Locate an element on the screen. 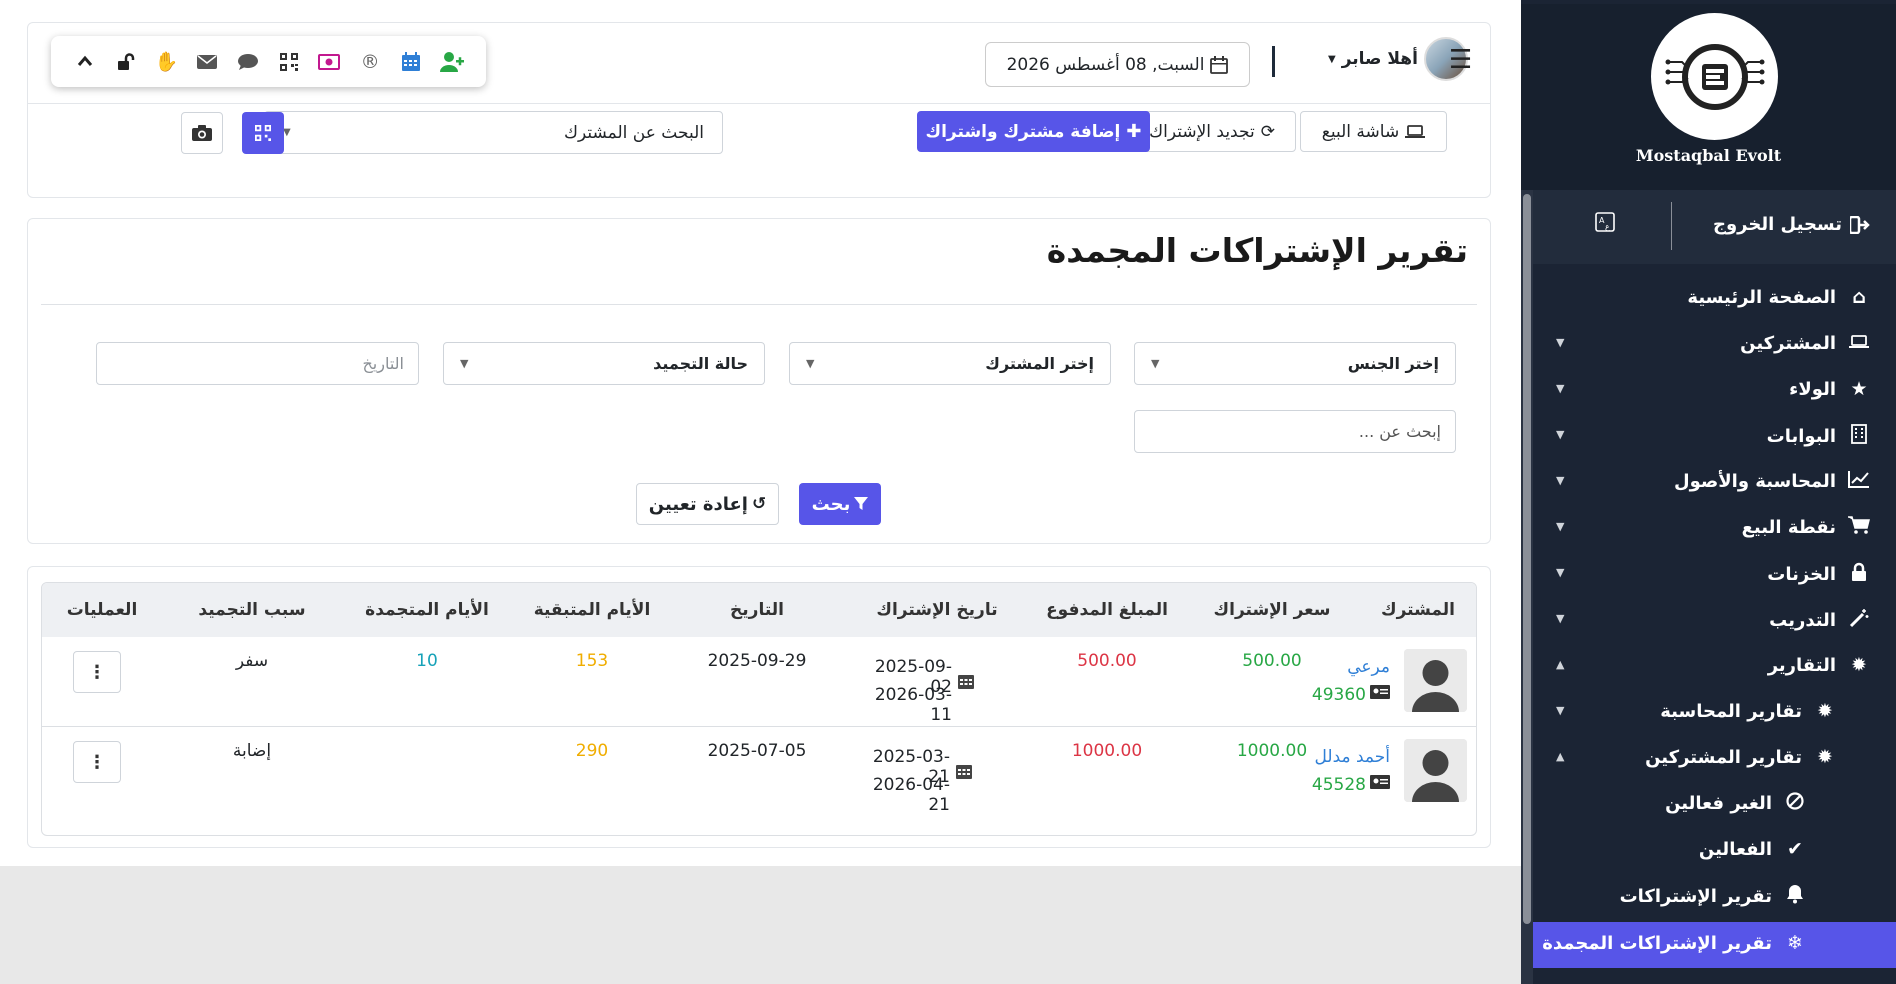 The width and height of the screenshot is (1896, 984). sidebar-item-label: الخزنات is located at coordinates (1801, 574).